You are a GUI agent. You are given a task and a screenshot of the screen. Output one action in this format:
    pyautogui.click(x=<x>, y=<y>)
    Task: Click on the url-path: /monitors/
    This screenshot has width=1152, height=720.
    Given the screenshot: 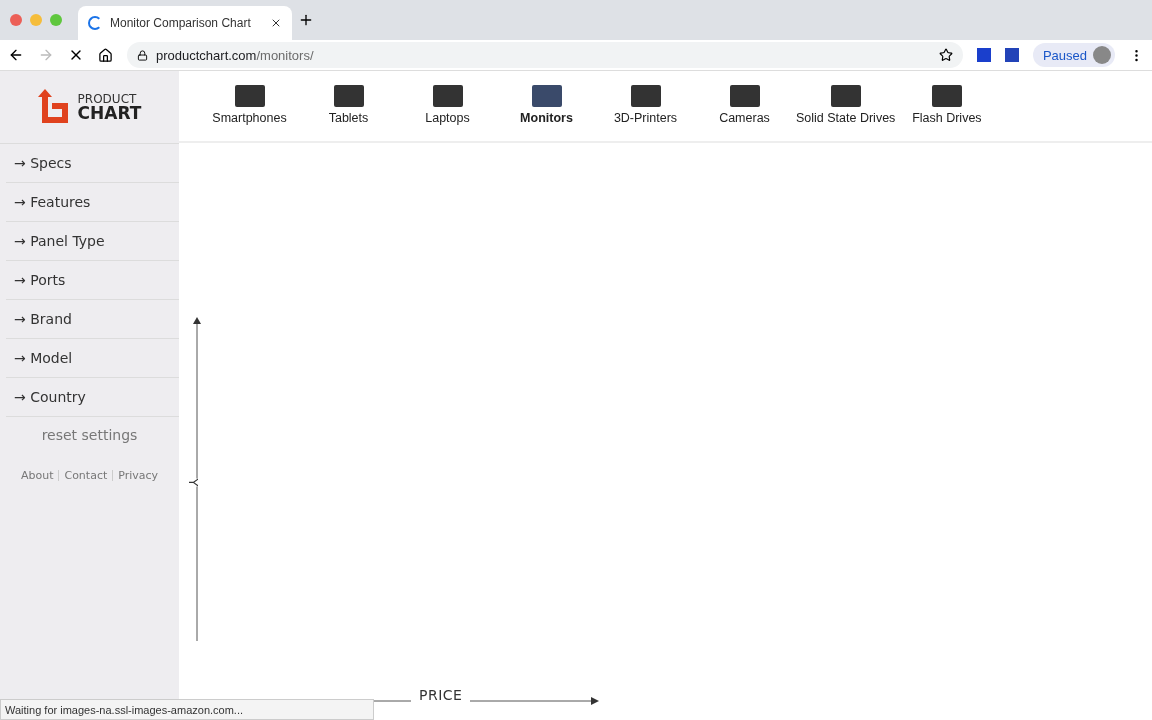 What is the action you would take?
    pyautogui.click(x=285, y=55)
    